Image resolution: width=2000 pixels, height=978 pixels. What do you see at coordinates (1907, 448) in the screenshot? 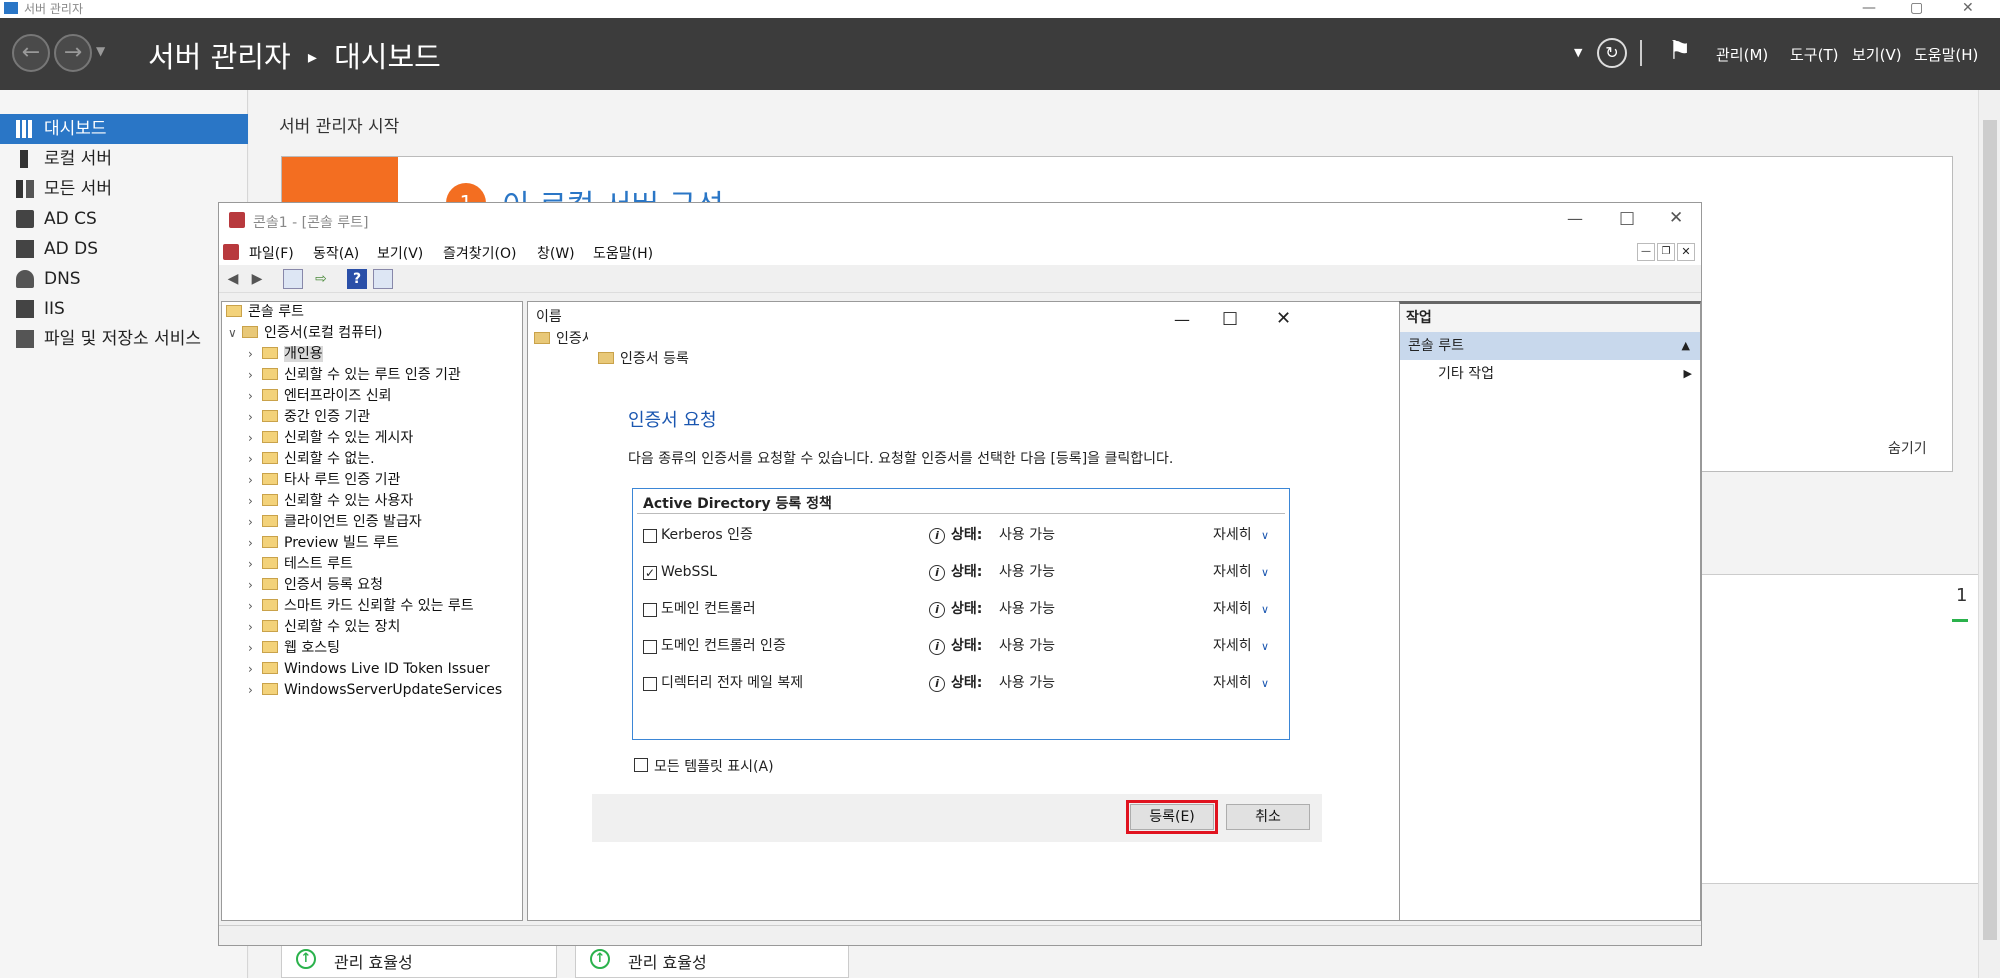
I see `hide-link: 숨기기` at bounding box center [1907, 448].